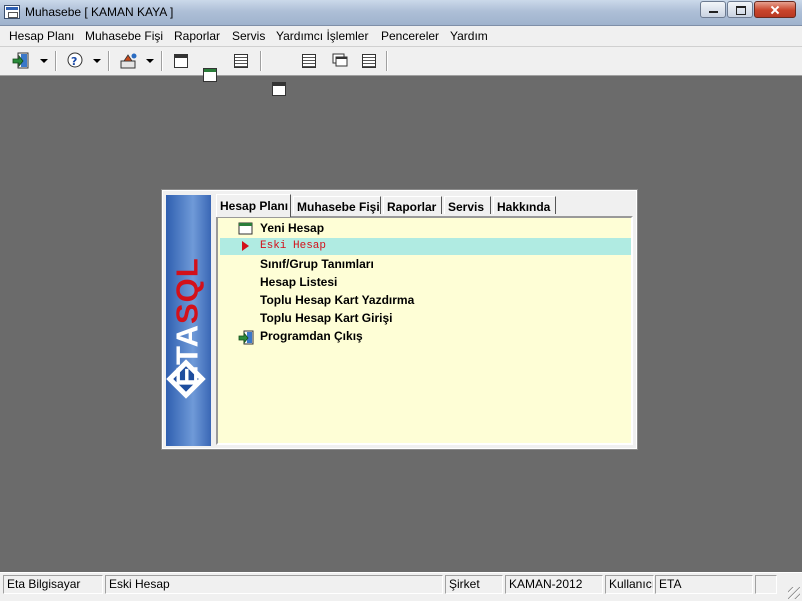 This screenshot has height=601, width=802. What do you see at coordinates (53, 584) in the screenshot?
I see `status-computer: Eta Bilgisayar` at bounding box center [53, 584].